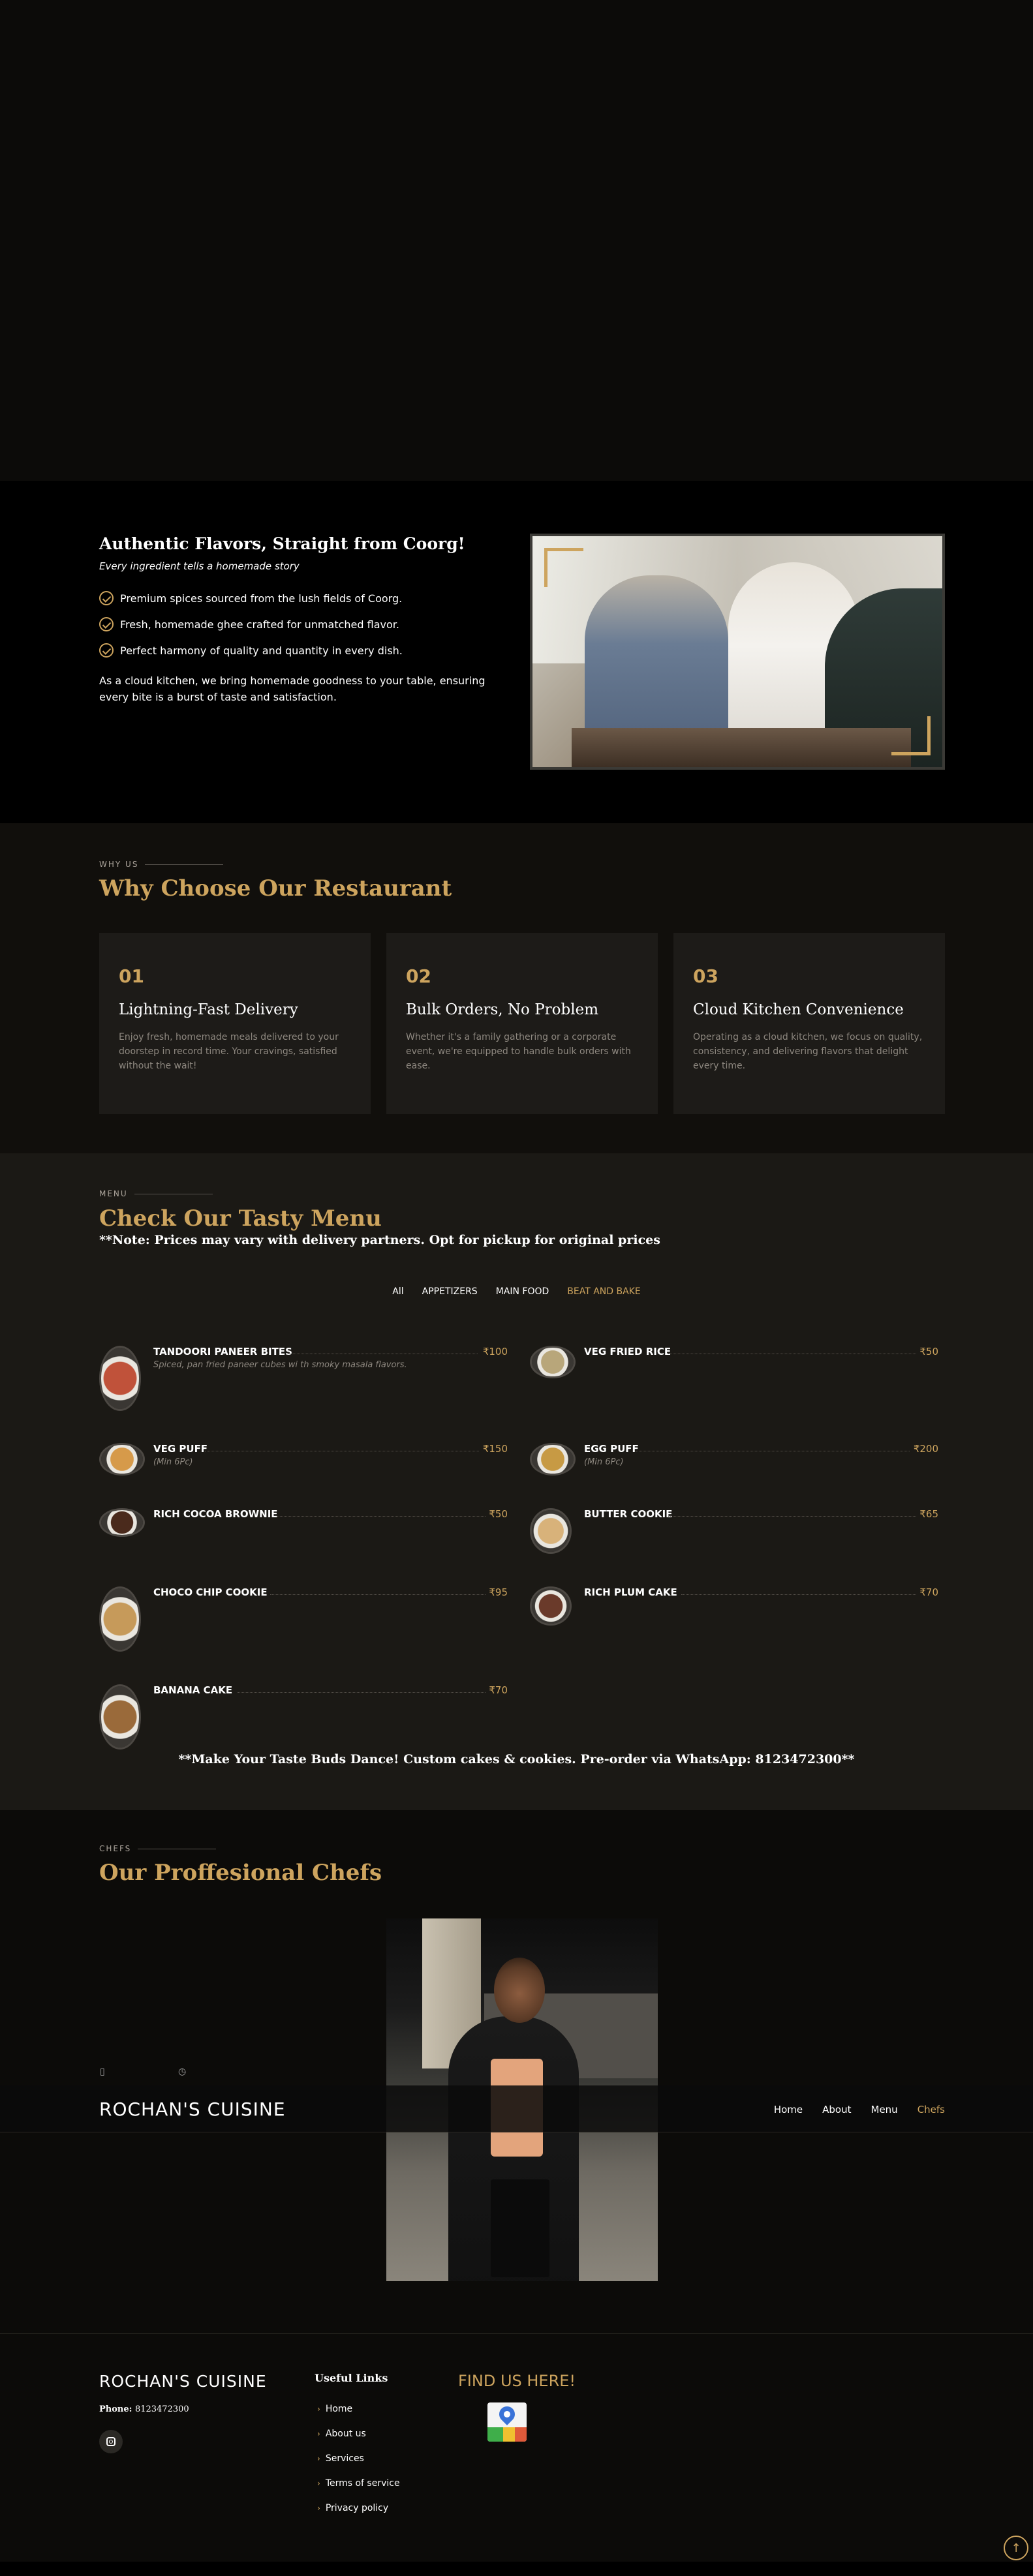  What do you see at coordinates (928, 1514) in the screenshot?
I see `menu-item-price: ₹65` at bounding box center [928, 1514].